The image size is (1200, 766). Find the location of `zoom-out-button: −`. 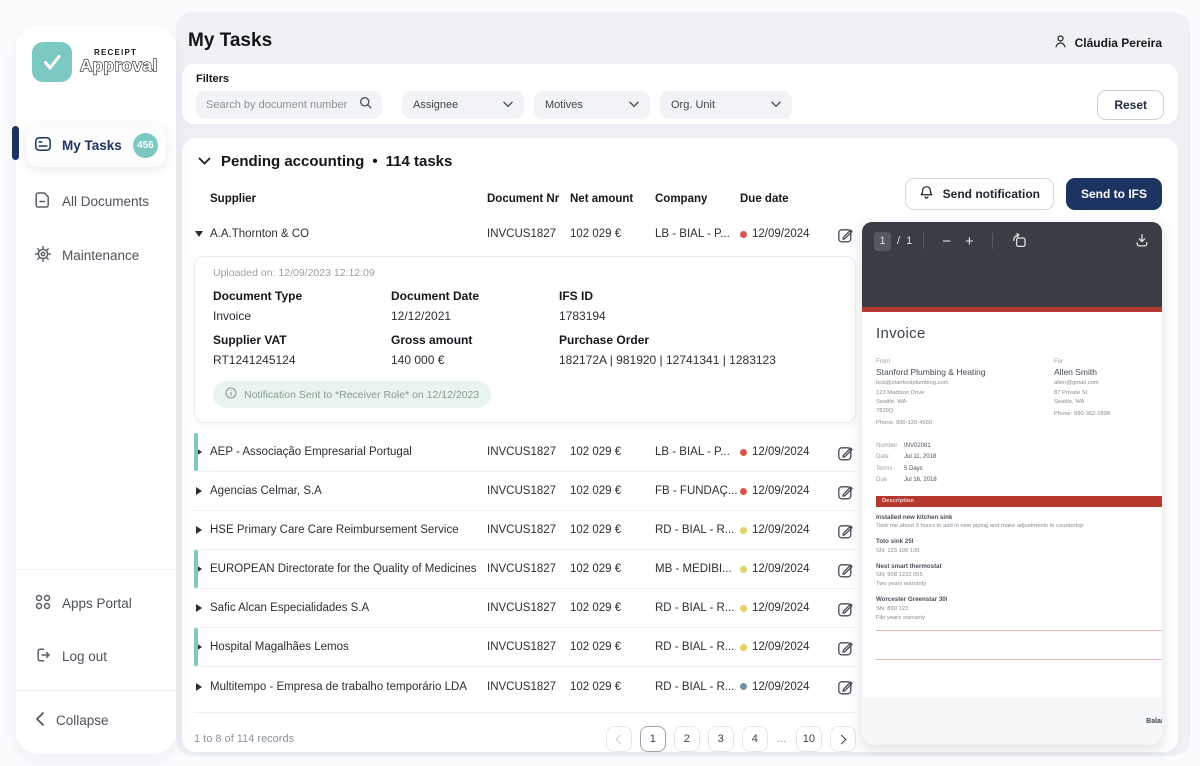

zoom-out-button: − is located at coordinates (946, 241).